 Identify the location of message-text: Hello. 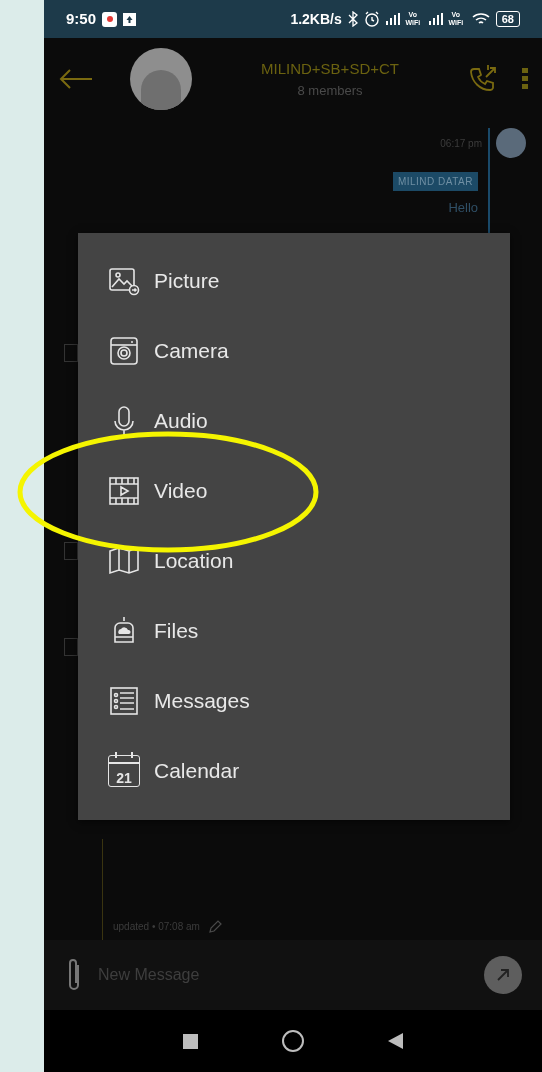
(463, 208).